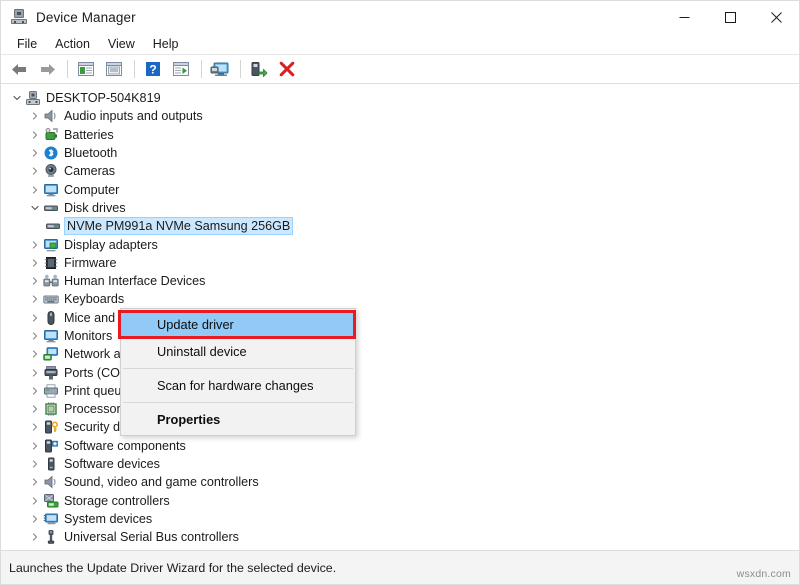 The width and height of the screenshot is (800, 585). I want to click on tree-item-disk-drives: Disk drives, so click(400, 208).